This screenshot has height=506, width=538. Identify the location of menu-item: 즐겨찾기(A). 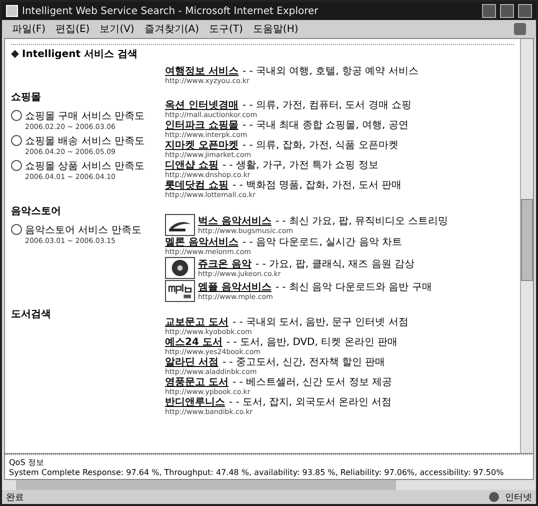
(171, 29).